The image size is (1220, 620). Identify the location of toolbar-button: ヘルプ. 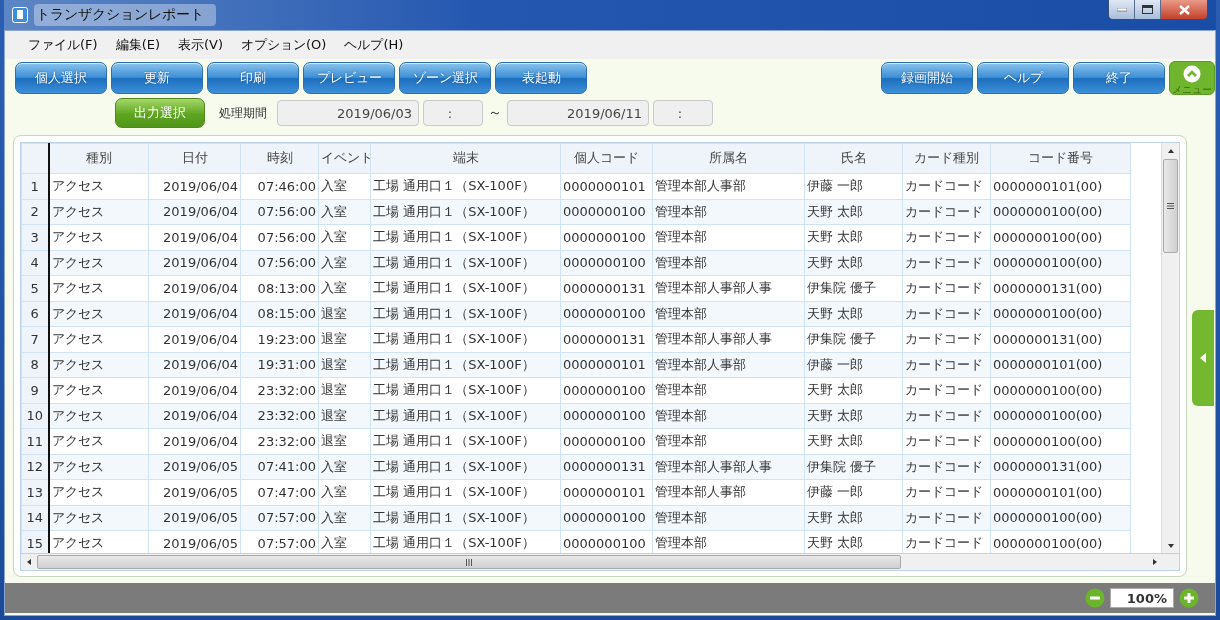
(1023, 78).